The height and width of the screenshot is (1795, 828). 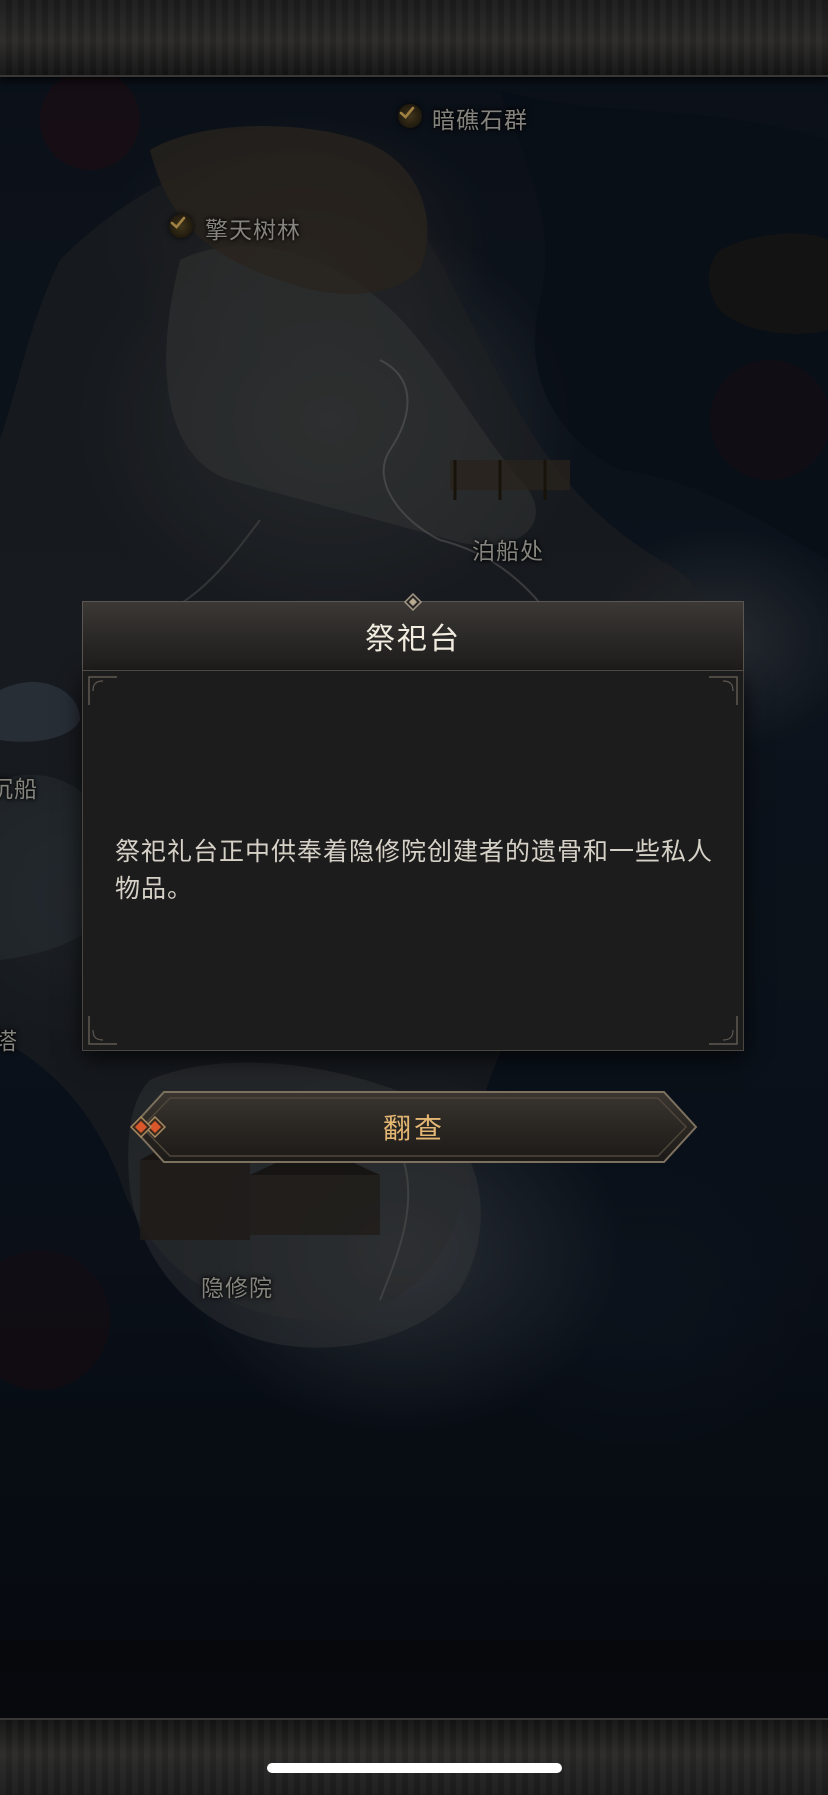 I want to click on search-button-label: 翻查, so click(x=413, y=1128).